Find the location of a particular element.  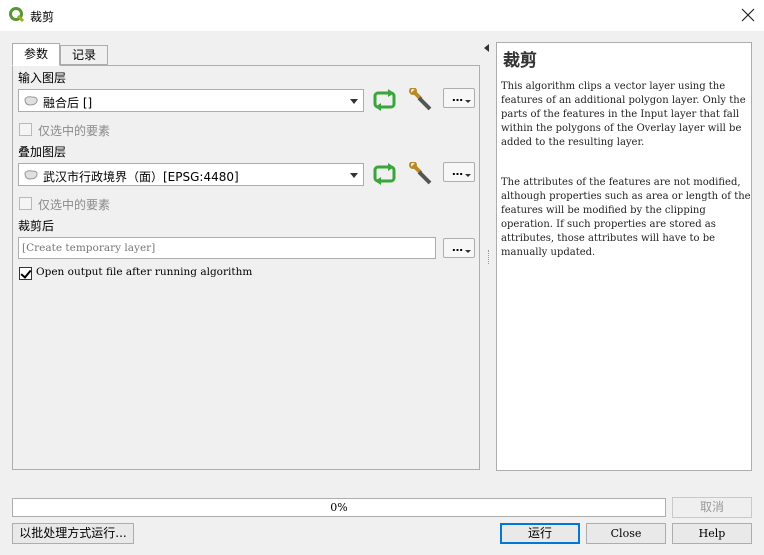

input-layer-label: 输入图层 is located at coordinates (42, 78).